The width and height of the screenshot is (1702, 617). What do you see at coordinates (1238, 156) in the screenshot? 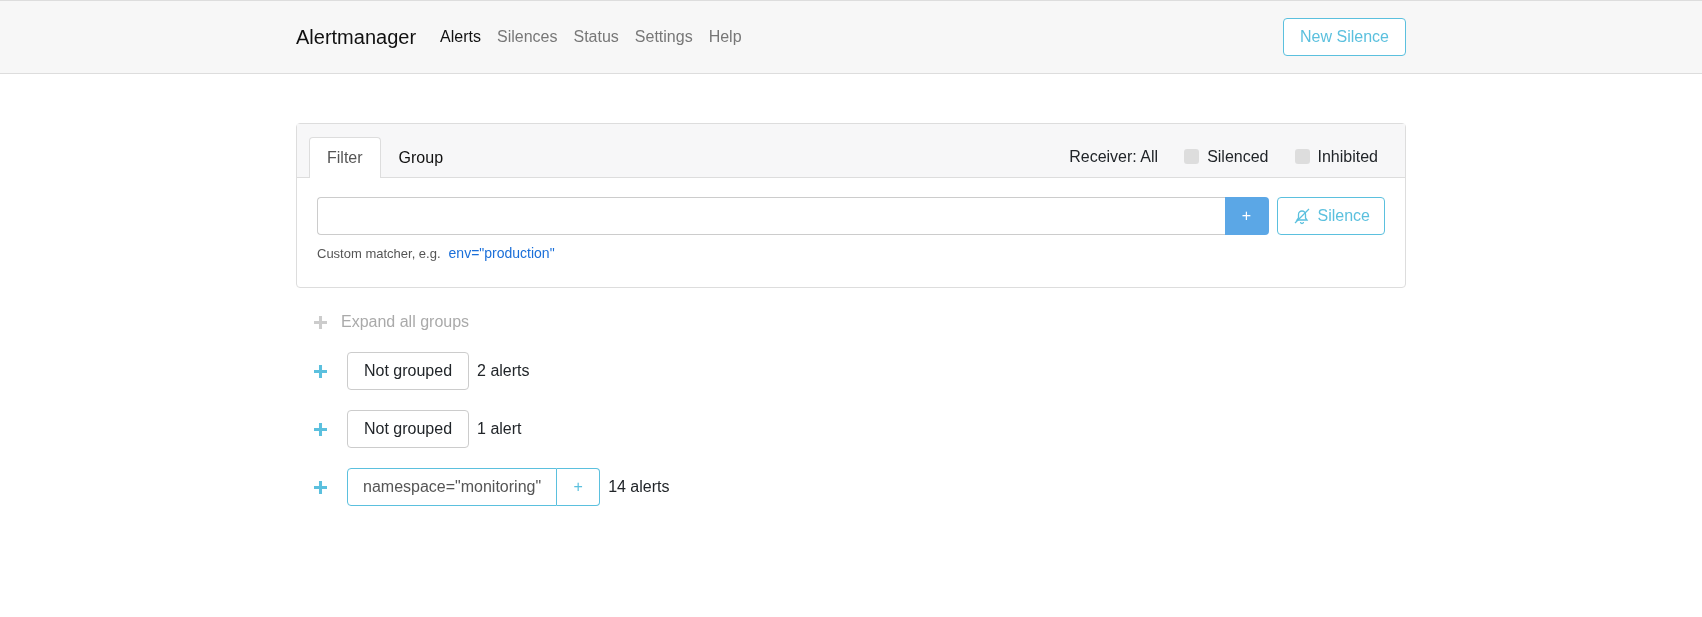
I see `checkbox-label: Silenced` at bounding box center [1238, 156].